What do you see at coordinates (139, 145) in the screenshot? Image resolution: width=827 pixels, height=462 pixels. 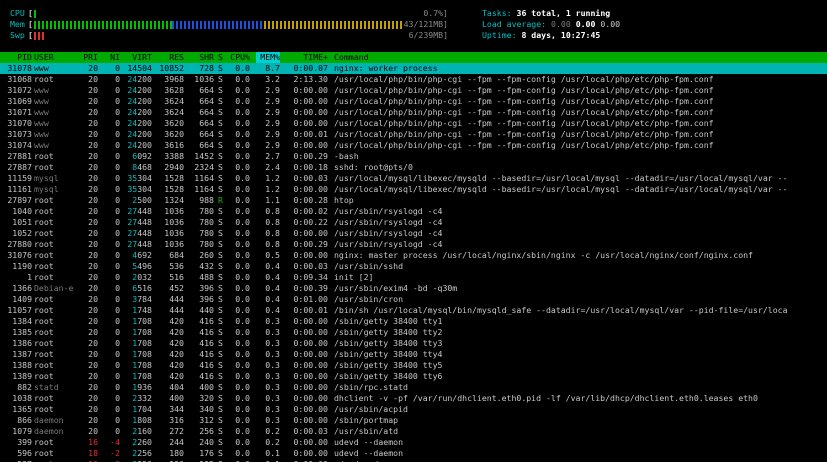 I see `cell-virt: 24200` at bounding box center [139, 145].